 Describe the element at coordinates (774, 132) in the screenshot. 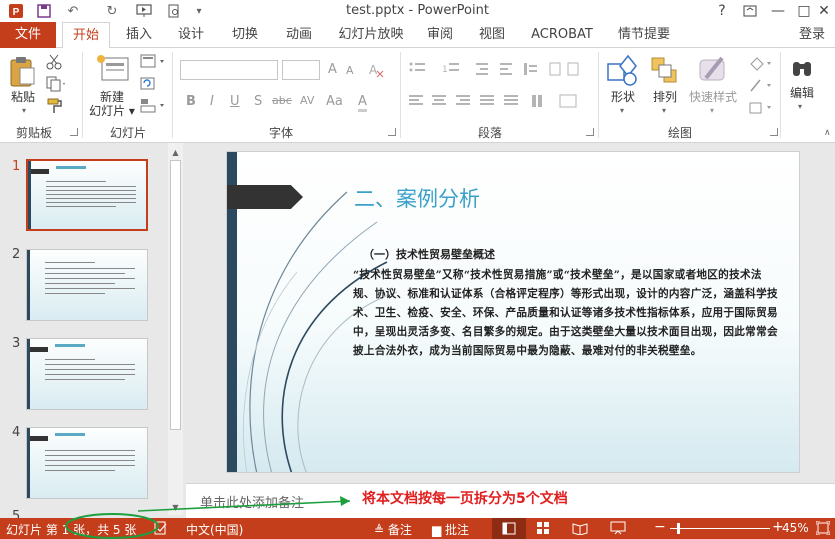

I see `drawing-launcher` at that location.